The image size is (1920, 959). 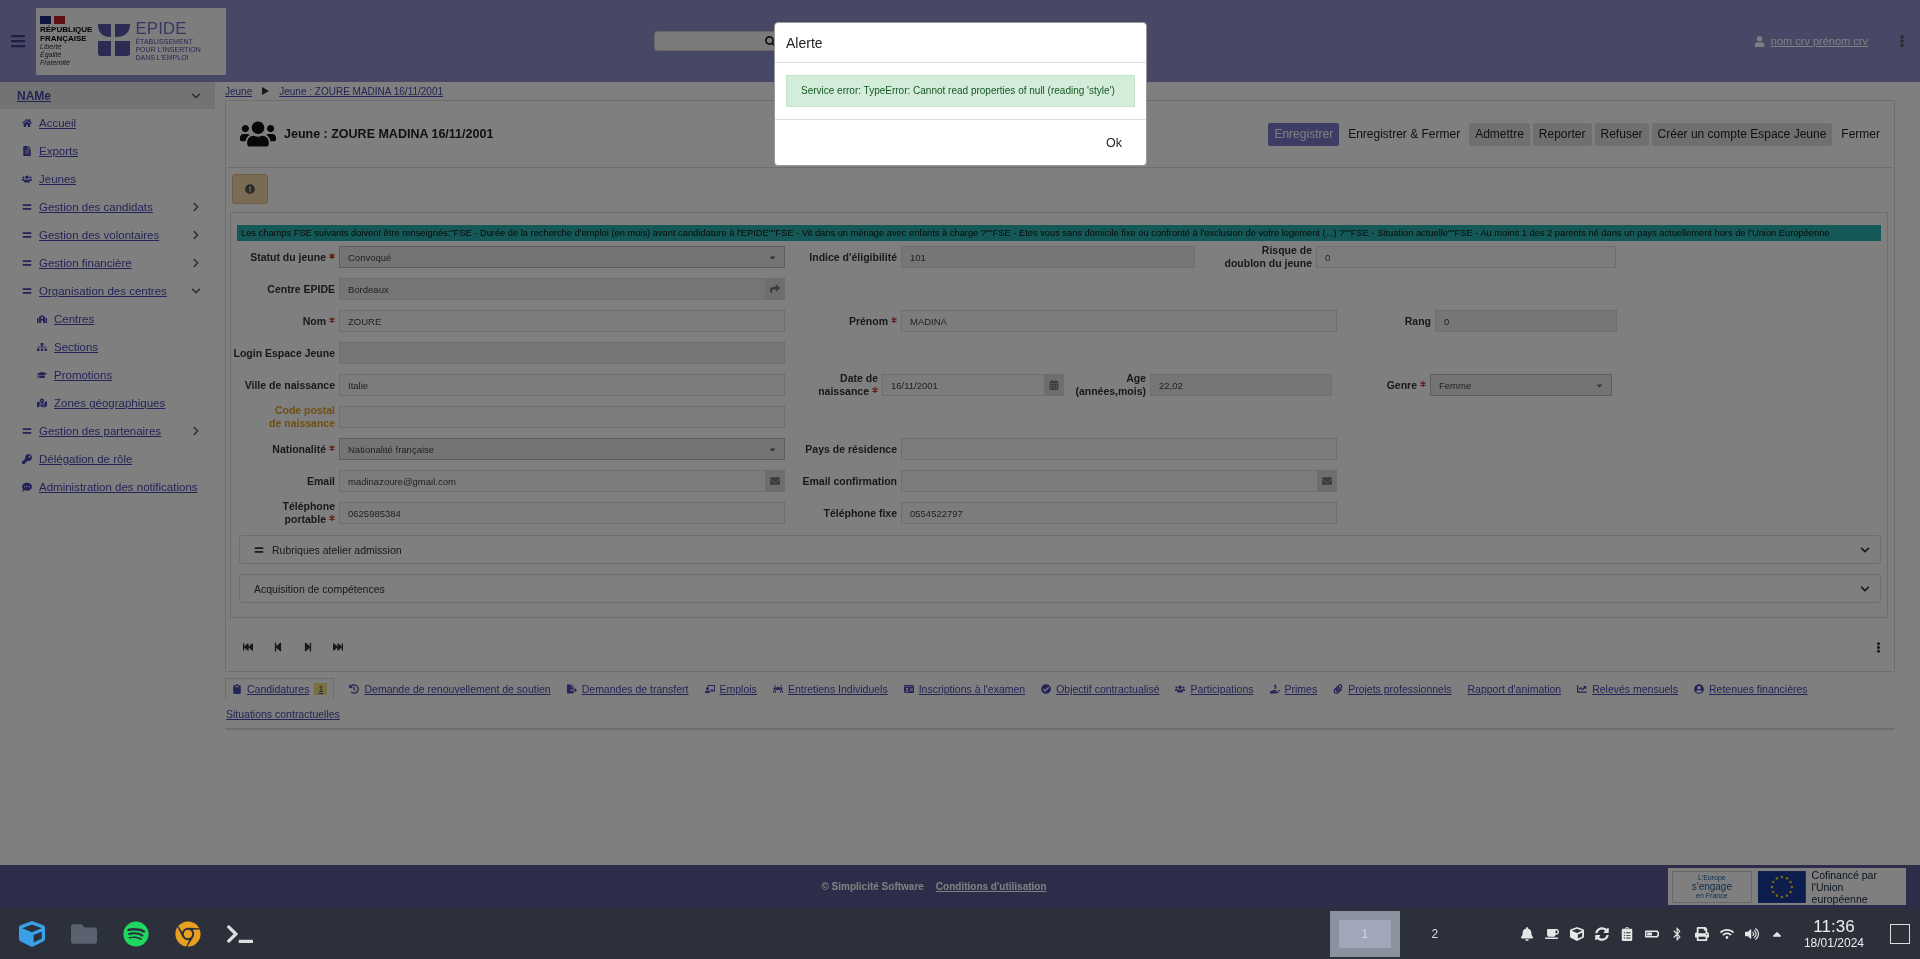 What do you see at coordinates (991, 886) in the screenshot?
I see `footer-link: Conditions d'utilisation` at bounding box center [991, 886].